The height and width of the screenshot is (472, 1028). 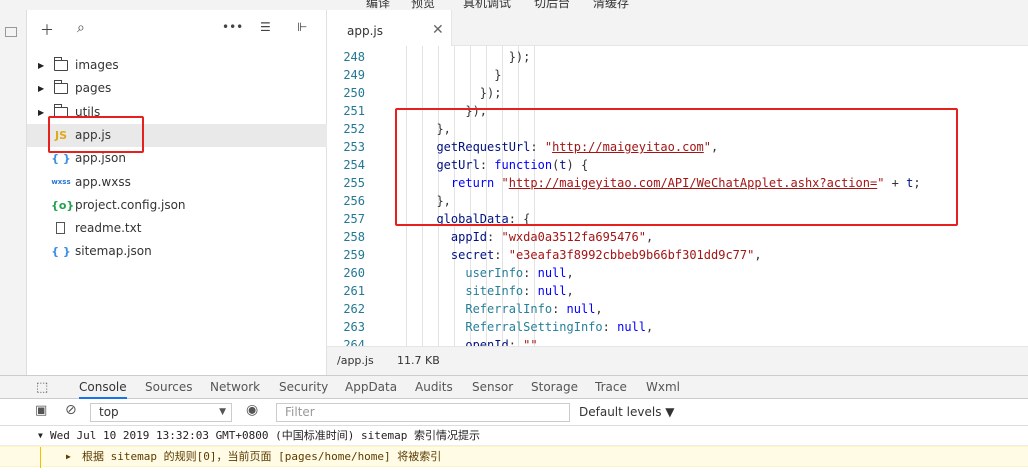 I want to click on code-text: ReferralInfo: null,, so click(x=534, y=309).